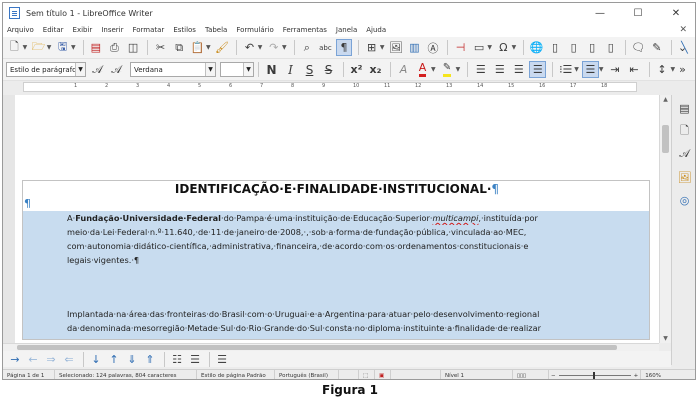  What do you see at coordinates (592, 47) in the screenshot?
I see `bookmark-icon: ▯` at bounding box center [592, 47].